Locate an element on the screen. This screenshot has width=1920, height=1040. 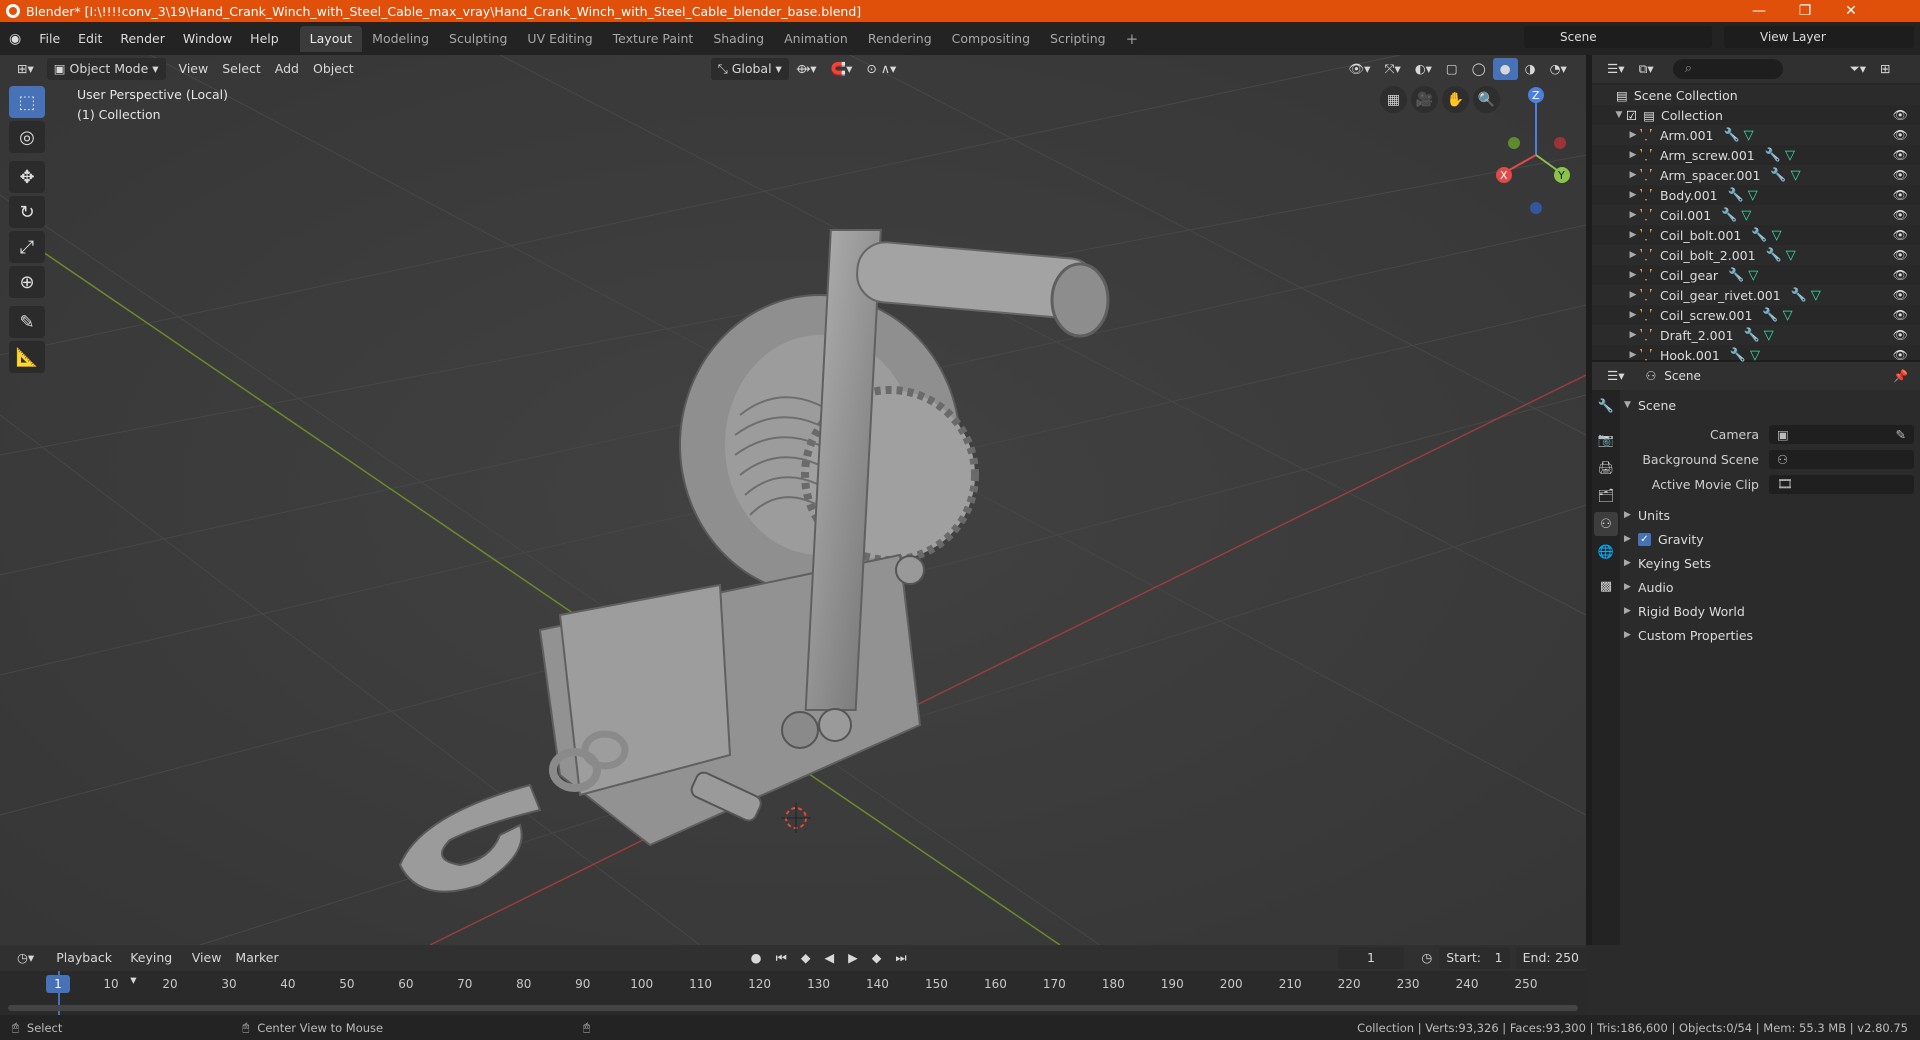
outliner-scene-collection: ▤ Scene Collection is located at coordinates (1756, 95).